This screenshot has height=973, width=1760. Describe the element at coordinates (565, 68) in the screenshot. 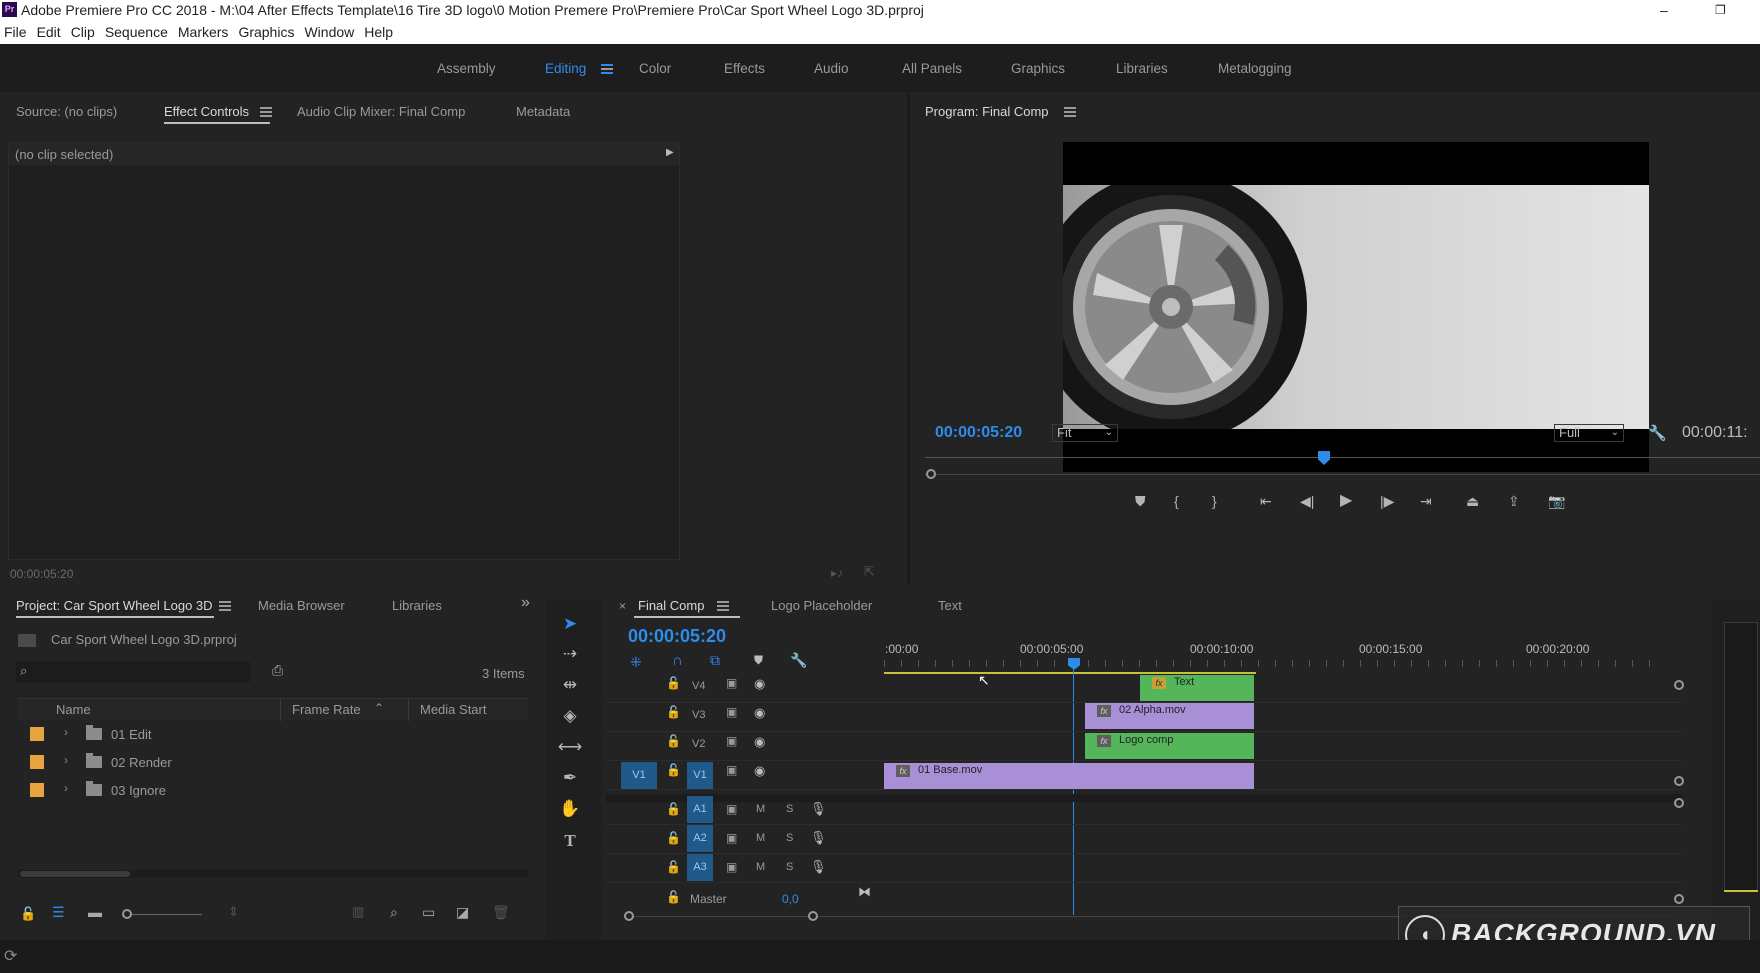

I see `workspace-editing: Editing` at that location.